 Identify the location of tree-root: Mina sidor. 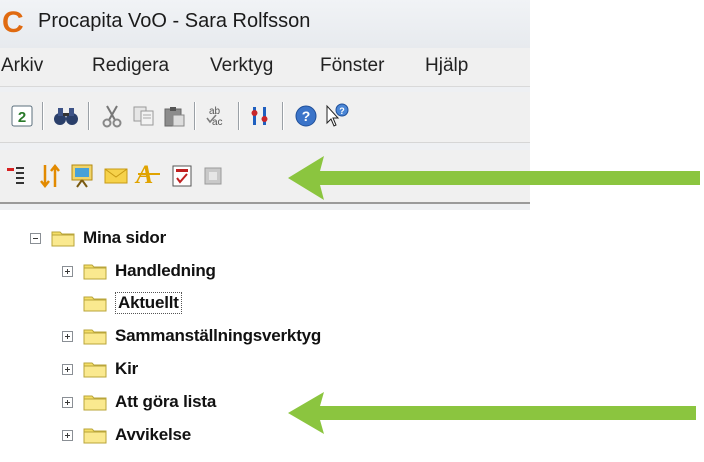
(98, 238).